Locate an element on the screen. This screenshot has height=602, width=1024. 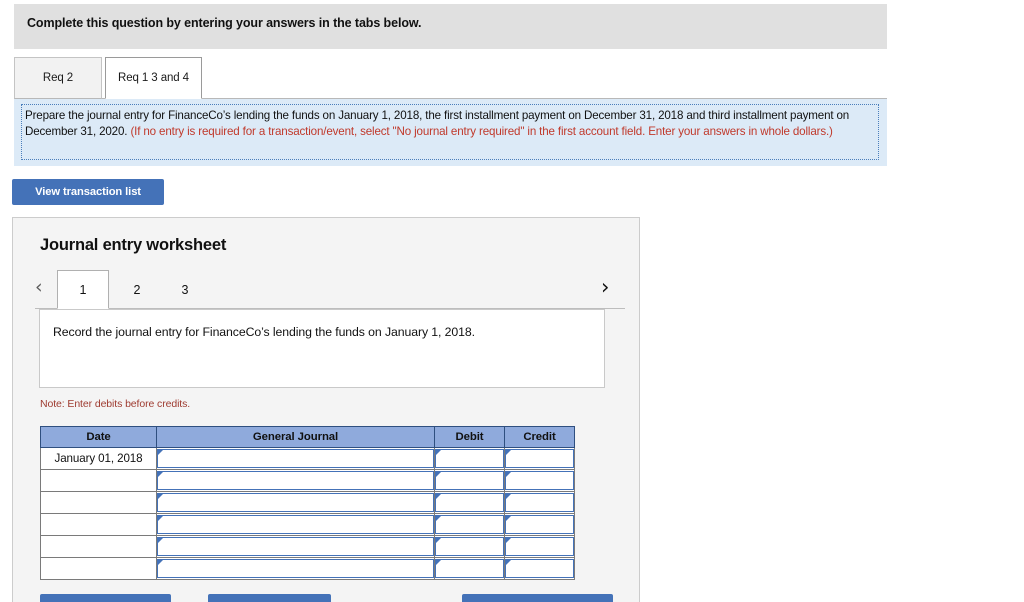
worksheet-page-1: 1 is located at coordinates (83, 289).